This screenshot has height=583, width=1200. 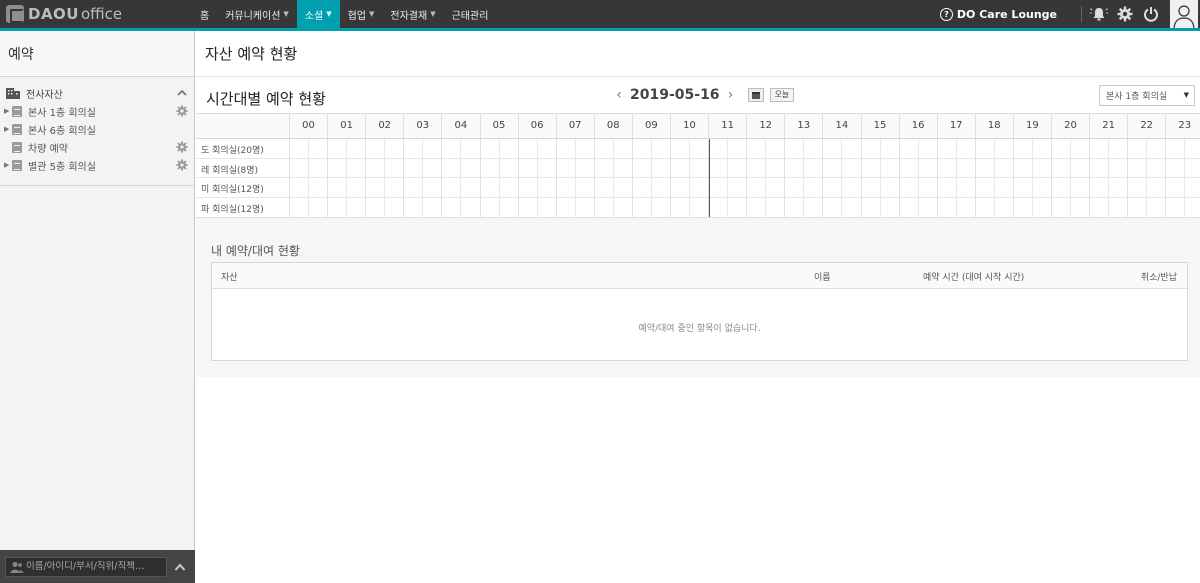 What do you see at coordinates (356, 16) in the screenshot?
I see `nav-label: 협업` at bounding box center [356, 16].